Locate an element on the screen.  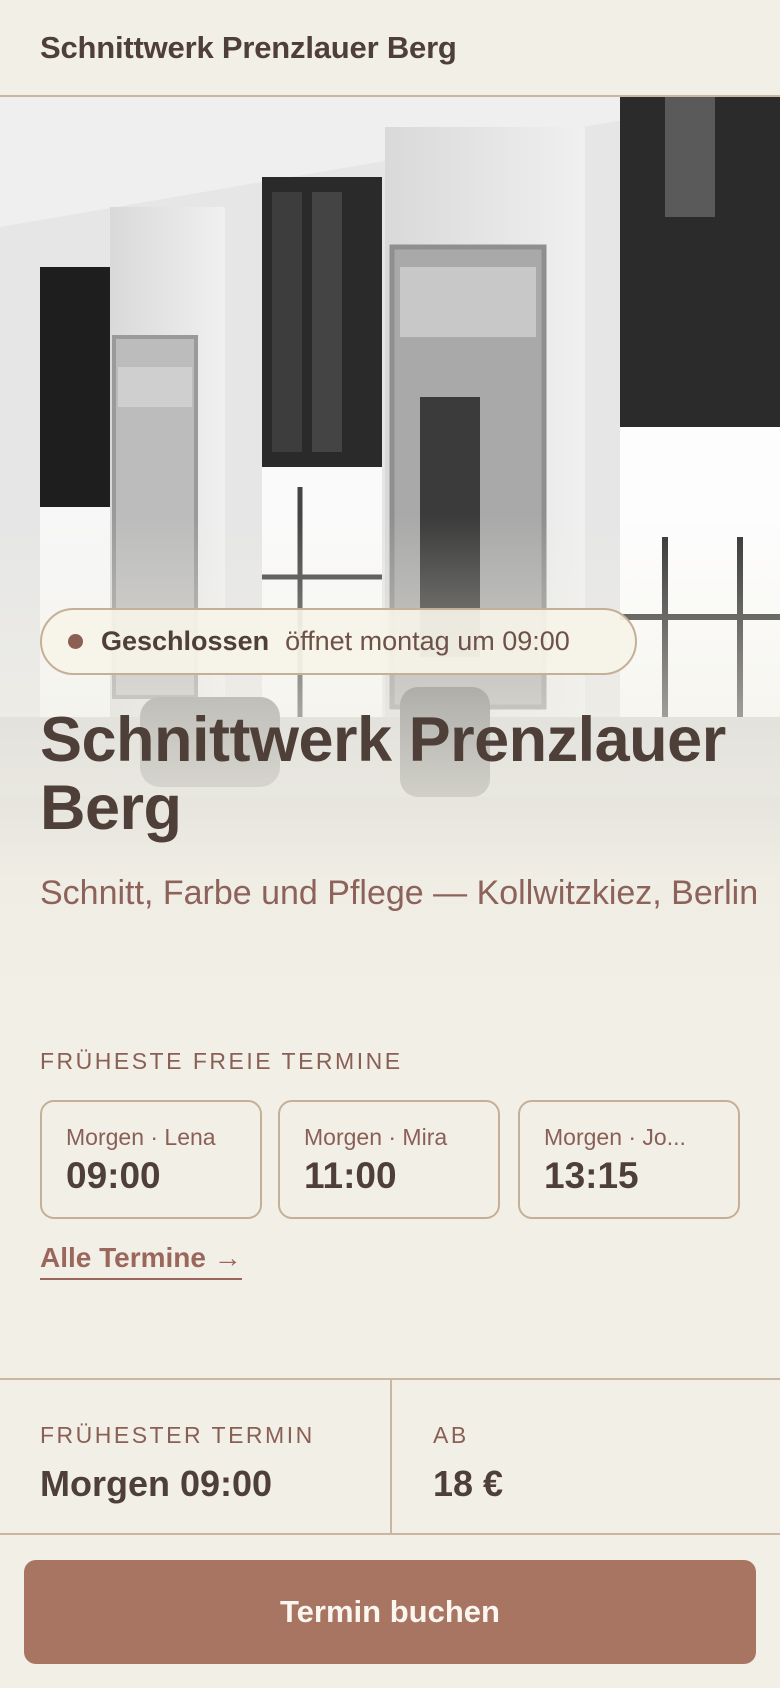
earliest-appointment-label: FRÜHESTER TERMIN is located at coordinates (177, 1435).